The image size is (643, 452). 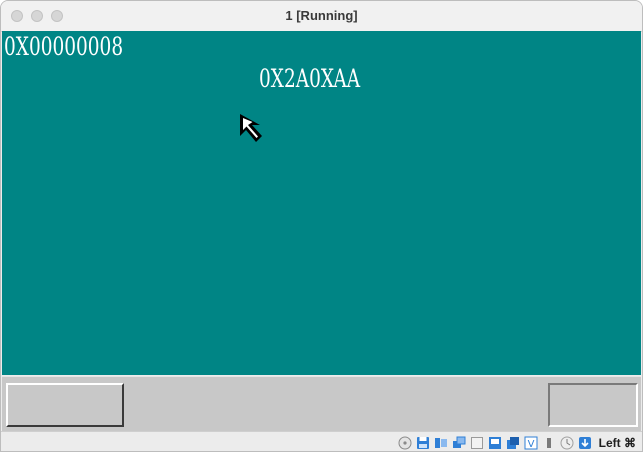 What do you see at coordinates (477, 442) in the screenshot?
I see `usb-icon` at bounding box center [477, 442].